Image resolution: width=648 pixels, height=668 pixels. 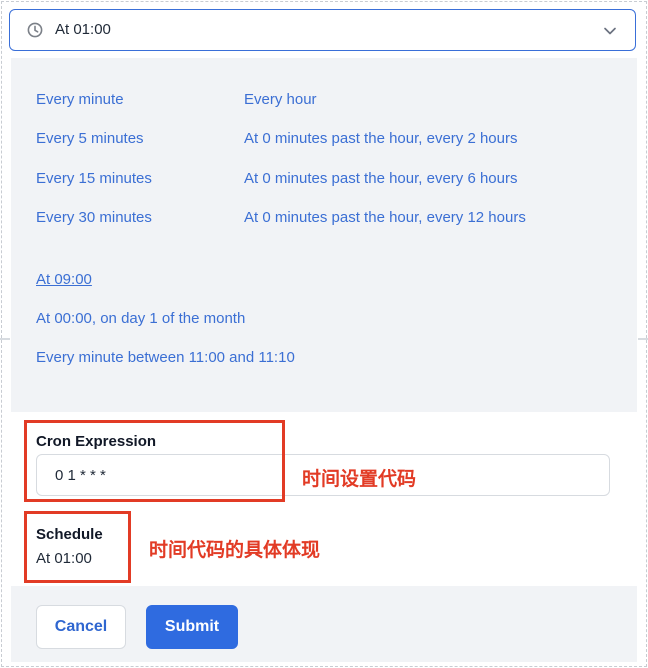 What do you see at coordinates (192, 627) in the screenshot?
I see `submit-button: Submit` at bounding box center [192, 627].